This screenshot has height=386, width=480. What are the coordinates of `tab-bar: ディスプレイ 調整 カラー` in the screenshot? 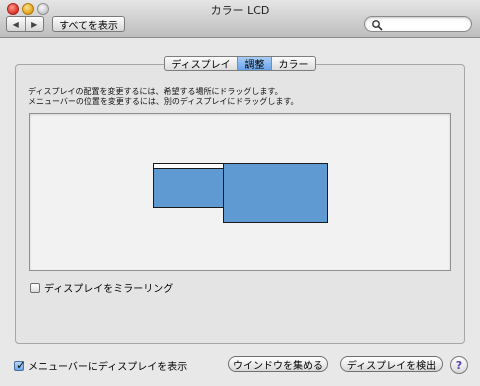 It's located at (240, 63).